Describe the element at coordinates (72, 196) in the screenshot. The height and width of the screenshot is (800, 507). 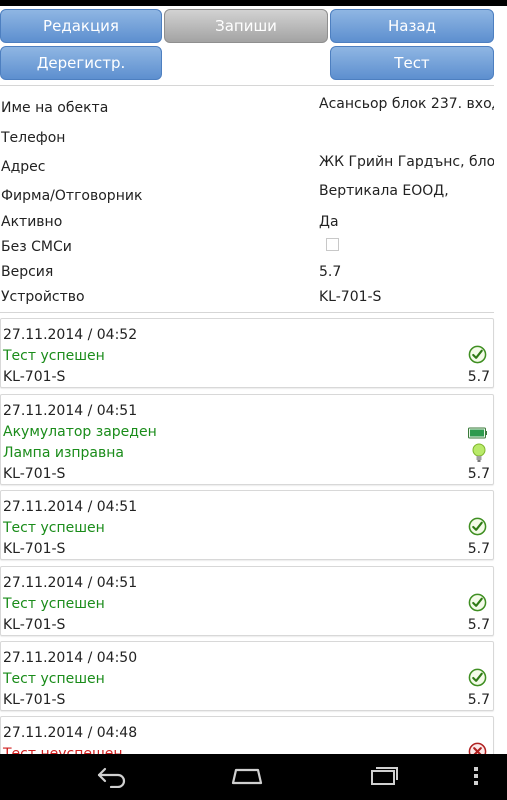
I see `company-label: Фирма/Отговорник` at that location.